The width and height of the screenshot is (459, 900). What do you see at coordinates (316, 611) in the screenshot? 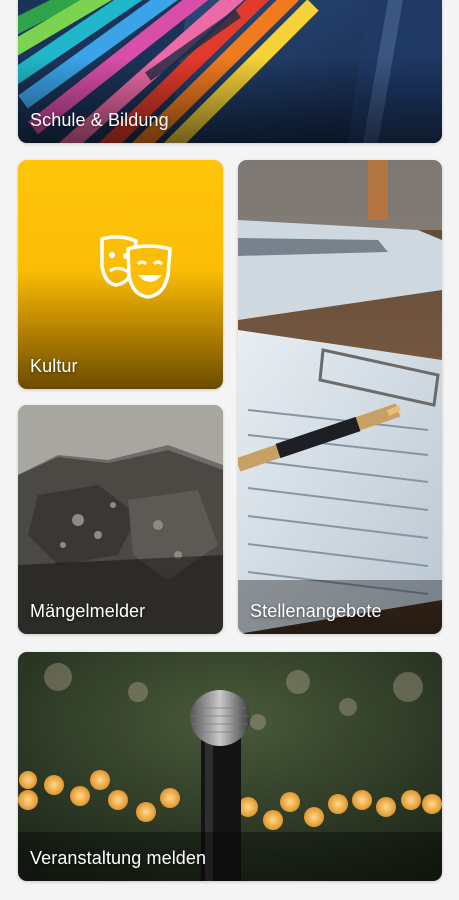
I see `tile-label: Stellenangebote` at bounding box center [316, 611].